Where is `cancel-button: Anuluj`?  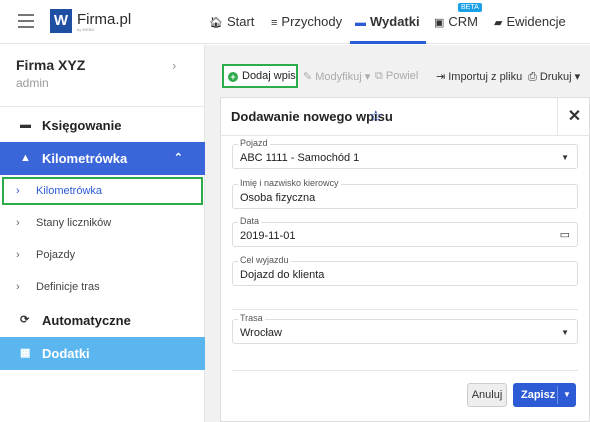 cancel-button: Anuluj is located at coordinates (487, 395).